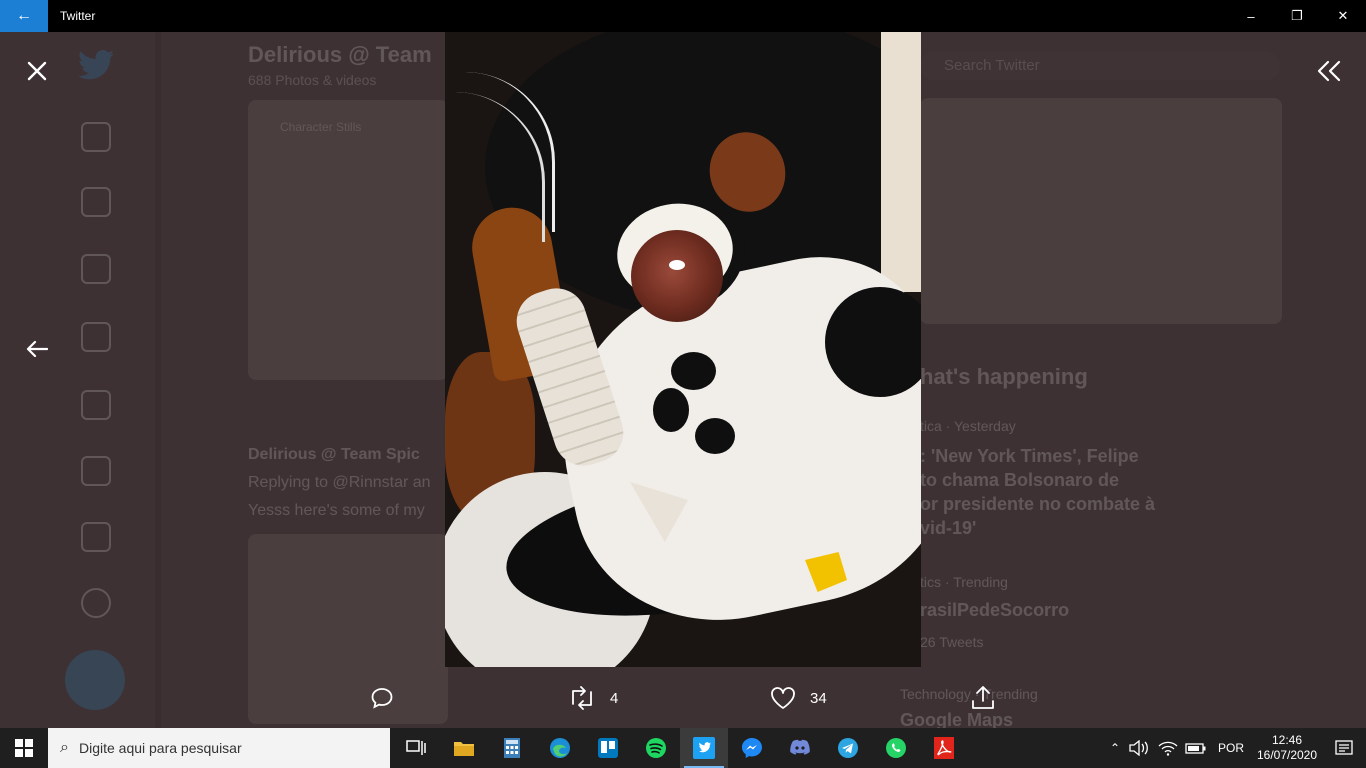  What do you see at coordinates (1297, 16) in the screenshot?
I see `maximize-button: ❐` at bounding box center [1297, 16].